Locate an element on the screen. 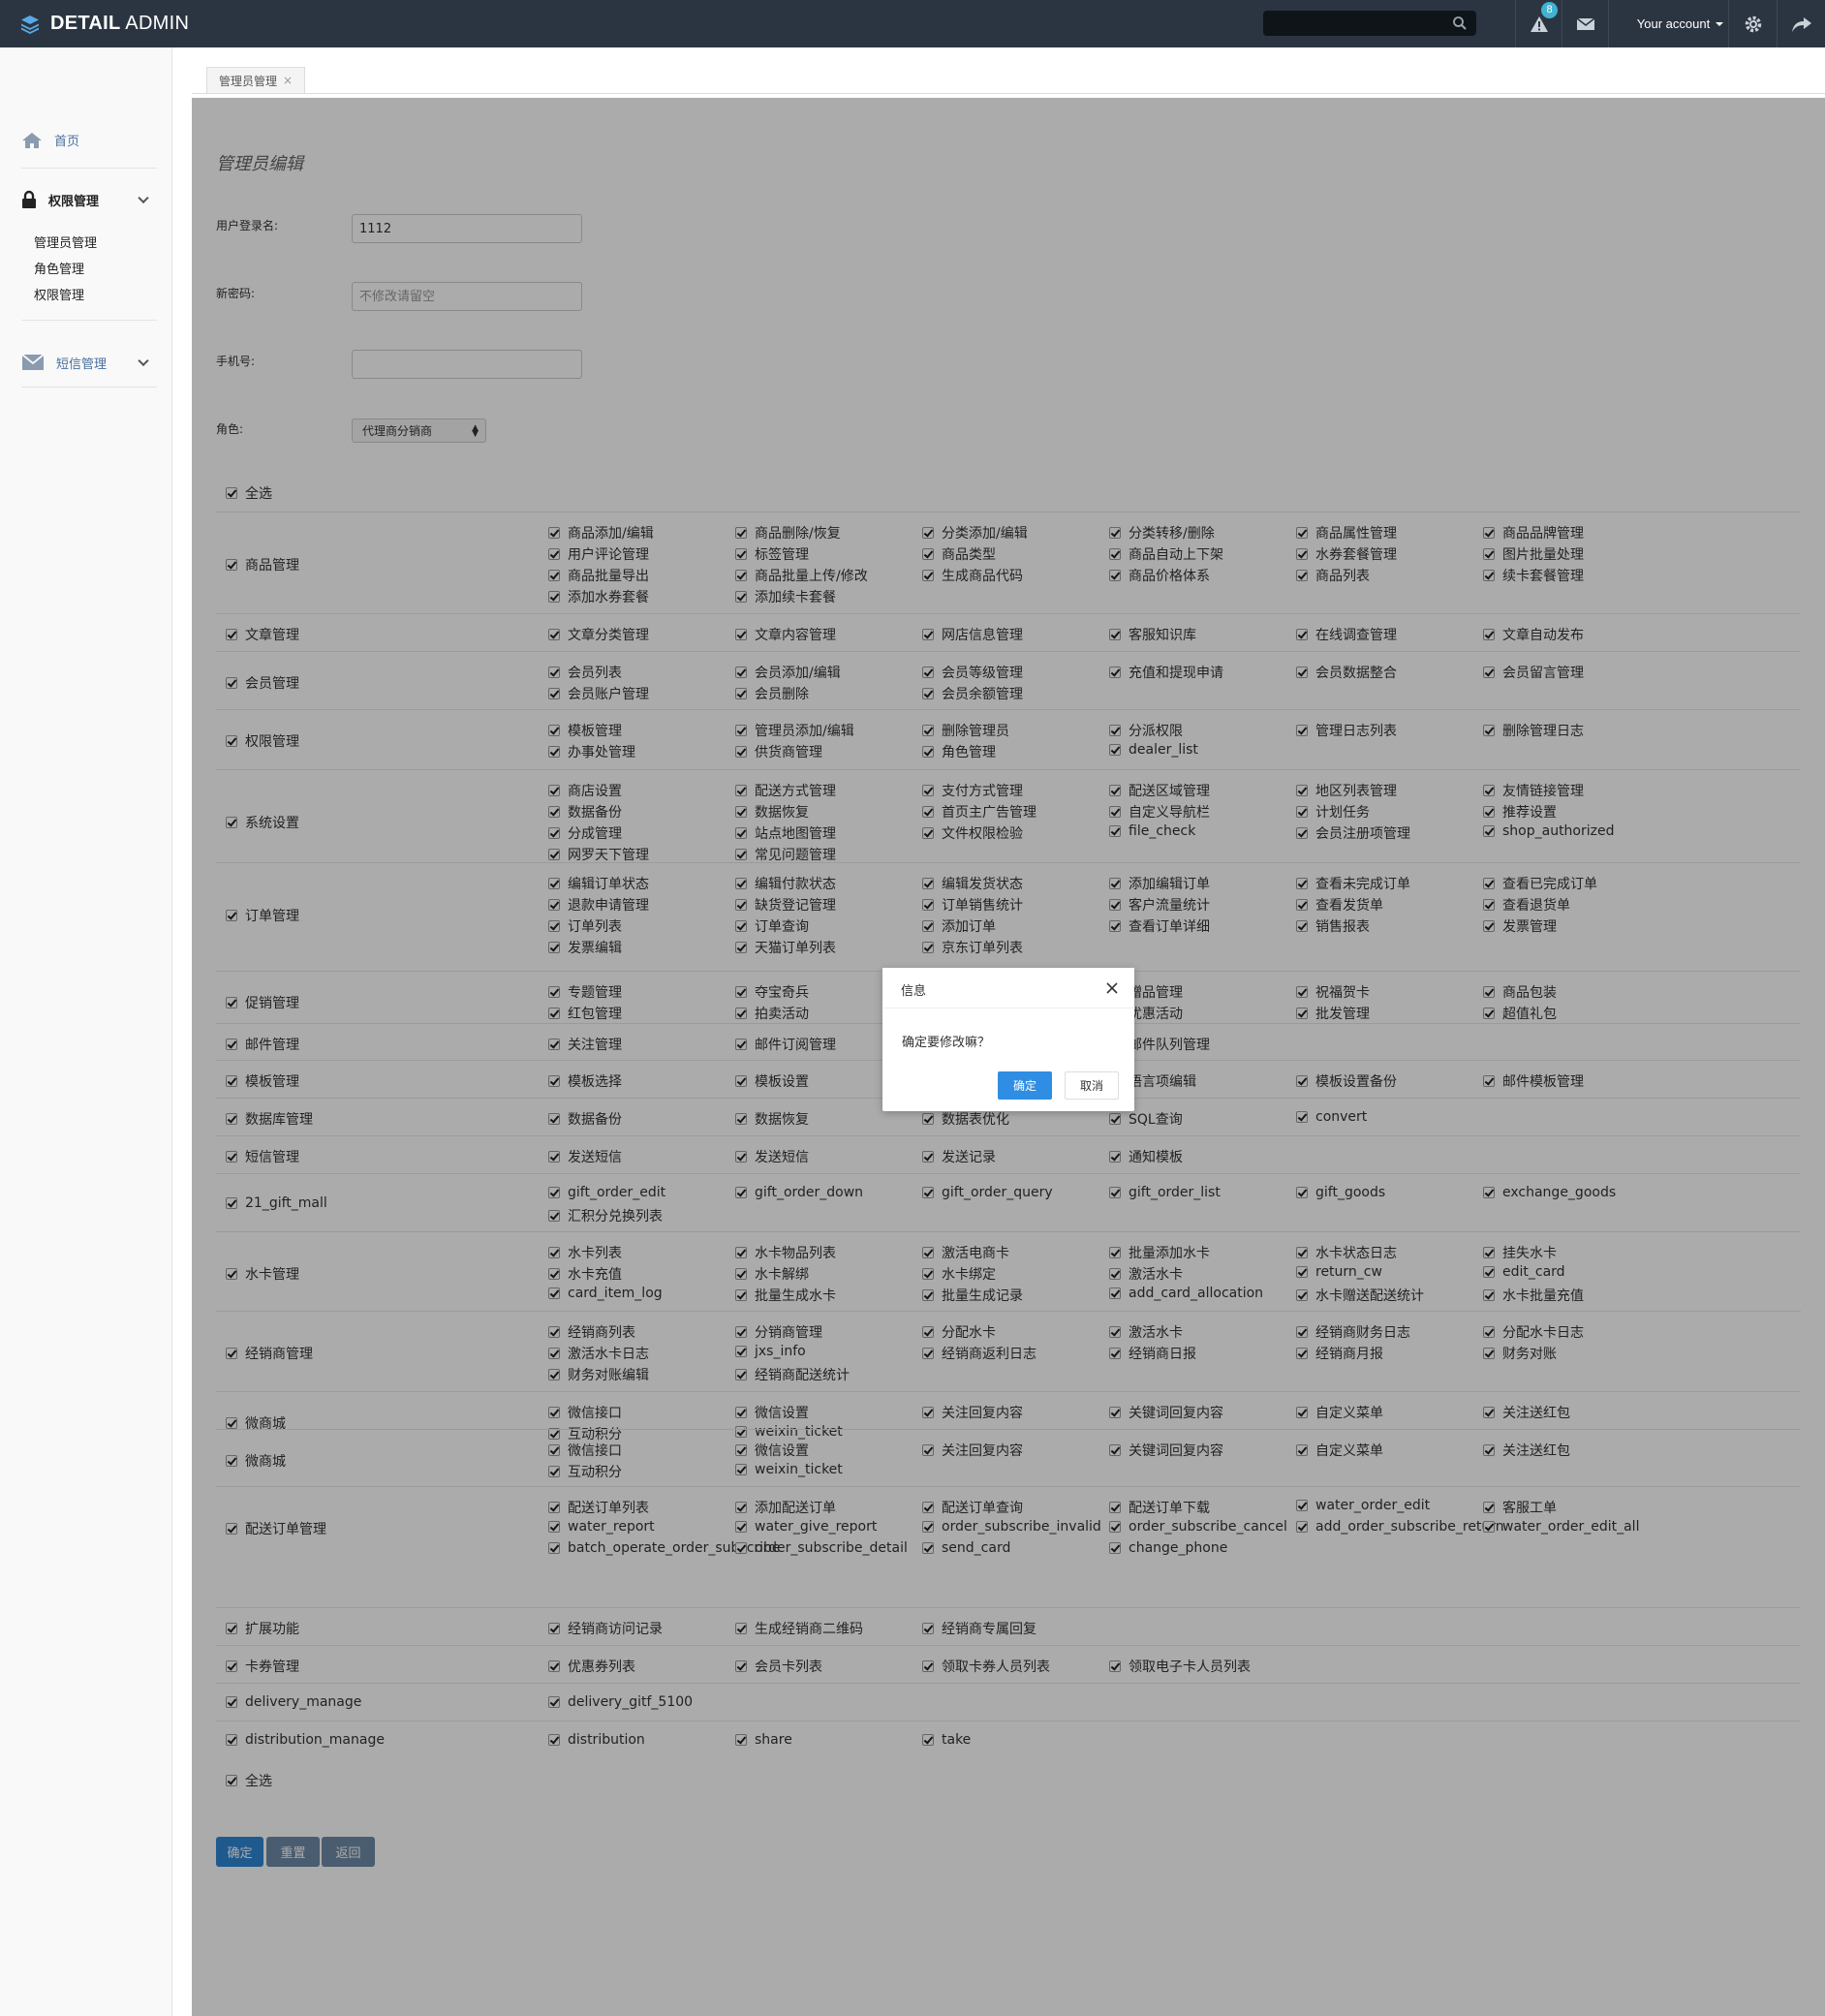  permission-item: 模板设置备份 is located at coordinates (1346, 1081).